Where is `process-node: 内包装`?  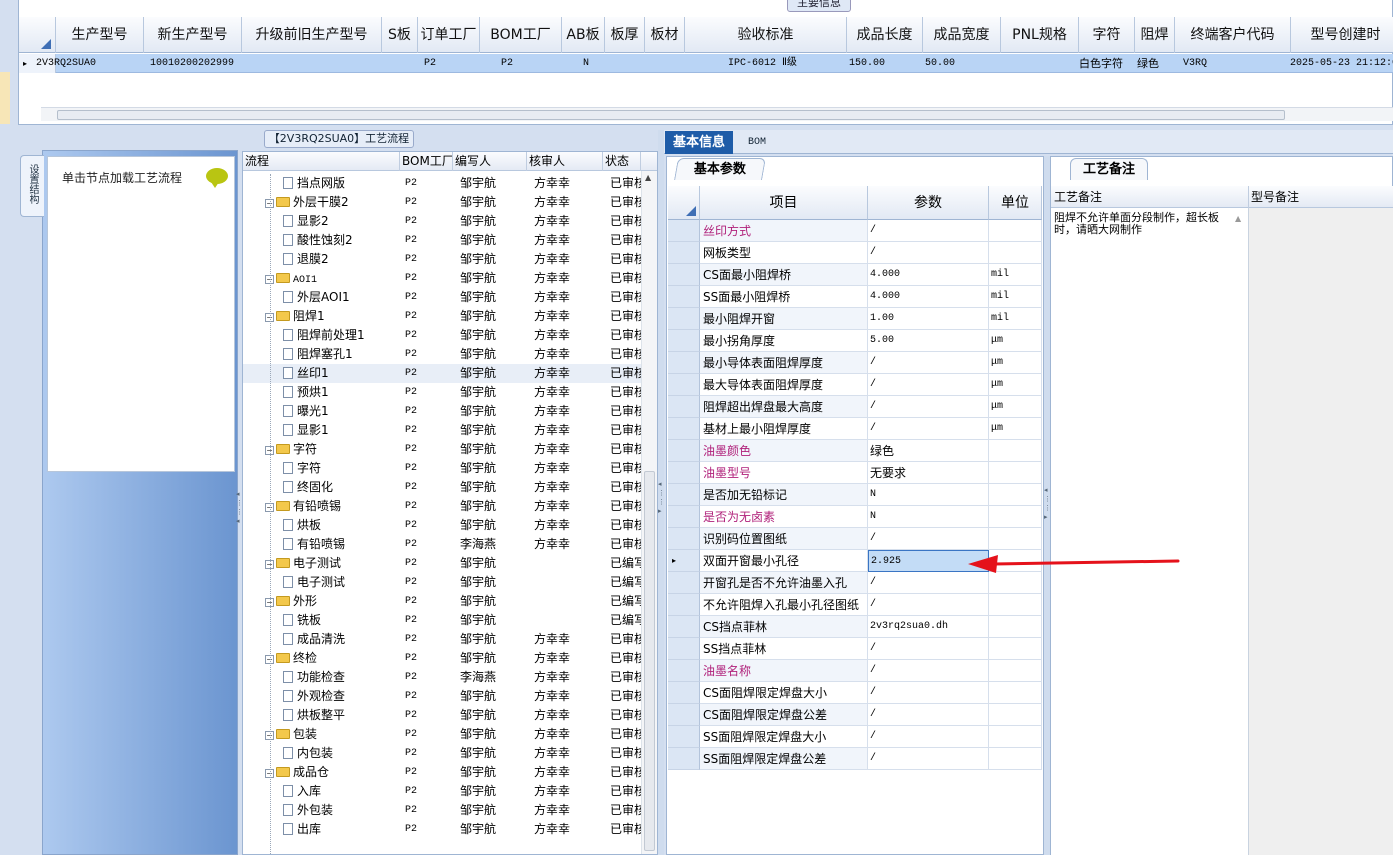 process-node: 内包装 is located at coordinates (341, 753).